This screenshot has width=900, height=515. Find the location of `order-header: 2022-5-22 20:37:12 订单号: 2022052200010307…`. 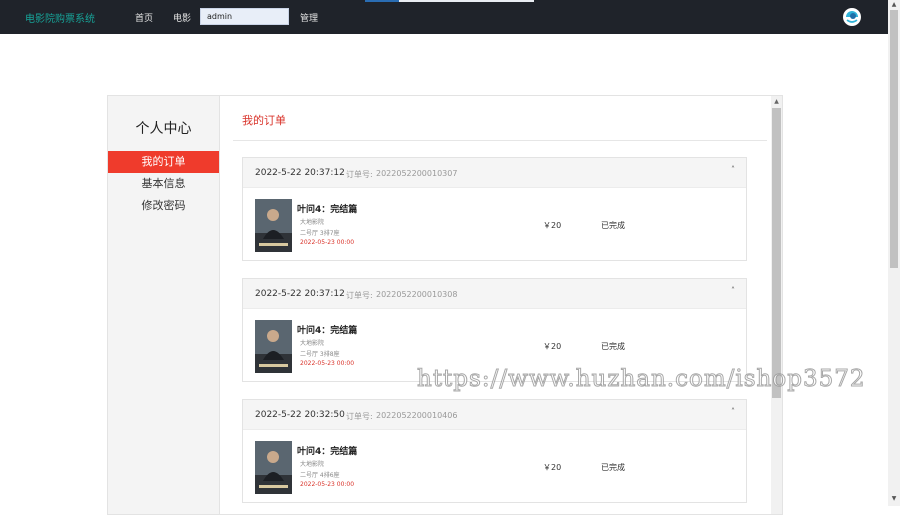

order-header: 2022-5-22 20:37:12 订单号: 2022052200010307… is located at coordinates (494, 173).